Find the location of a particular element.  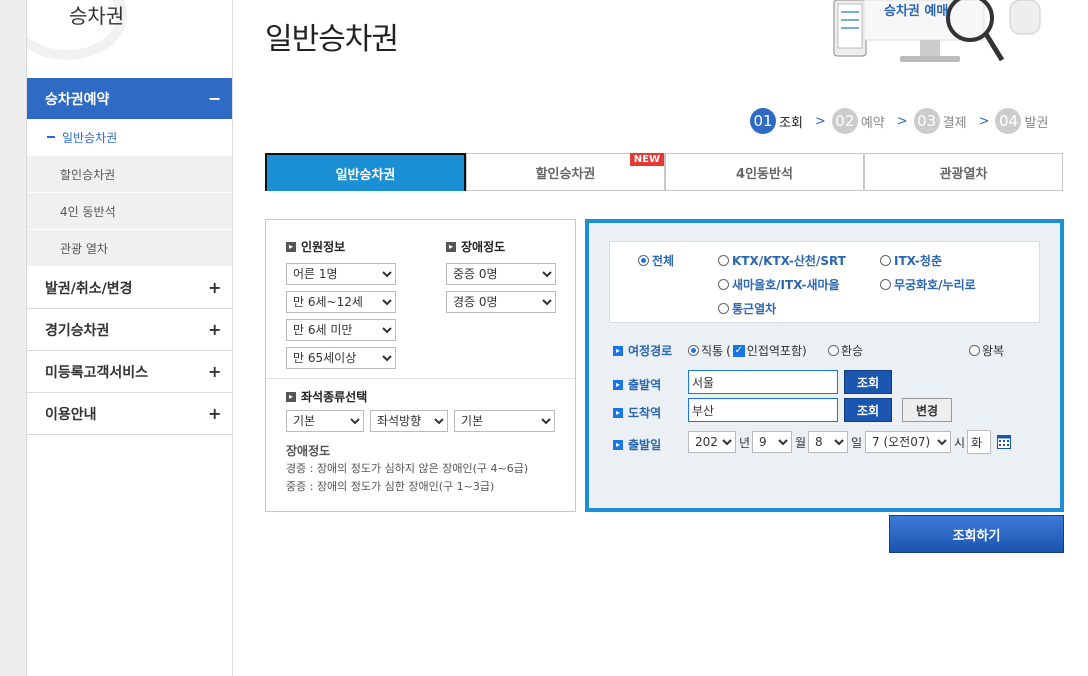

sidebar-sub-discount-ticket: 할인승차권 is located at coordinates (129, 174).